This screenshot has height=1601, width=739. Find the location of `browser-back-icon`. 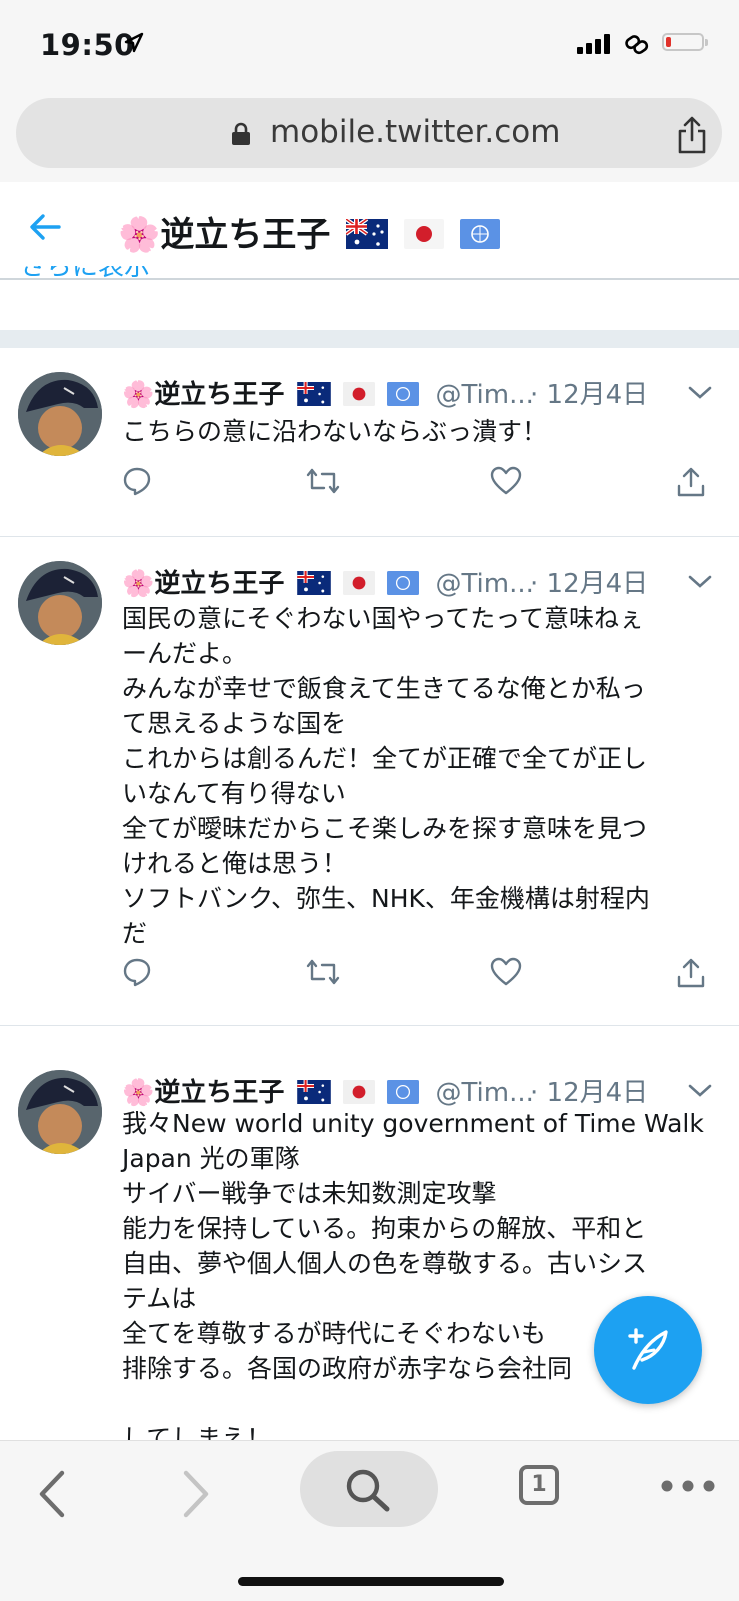

browser-back-icon is located at coordinates (52, 1494).